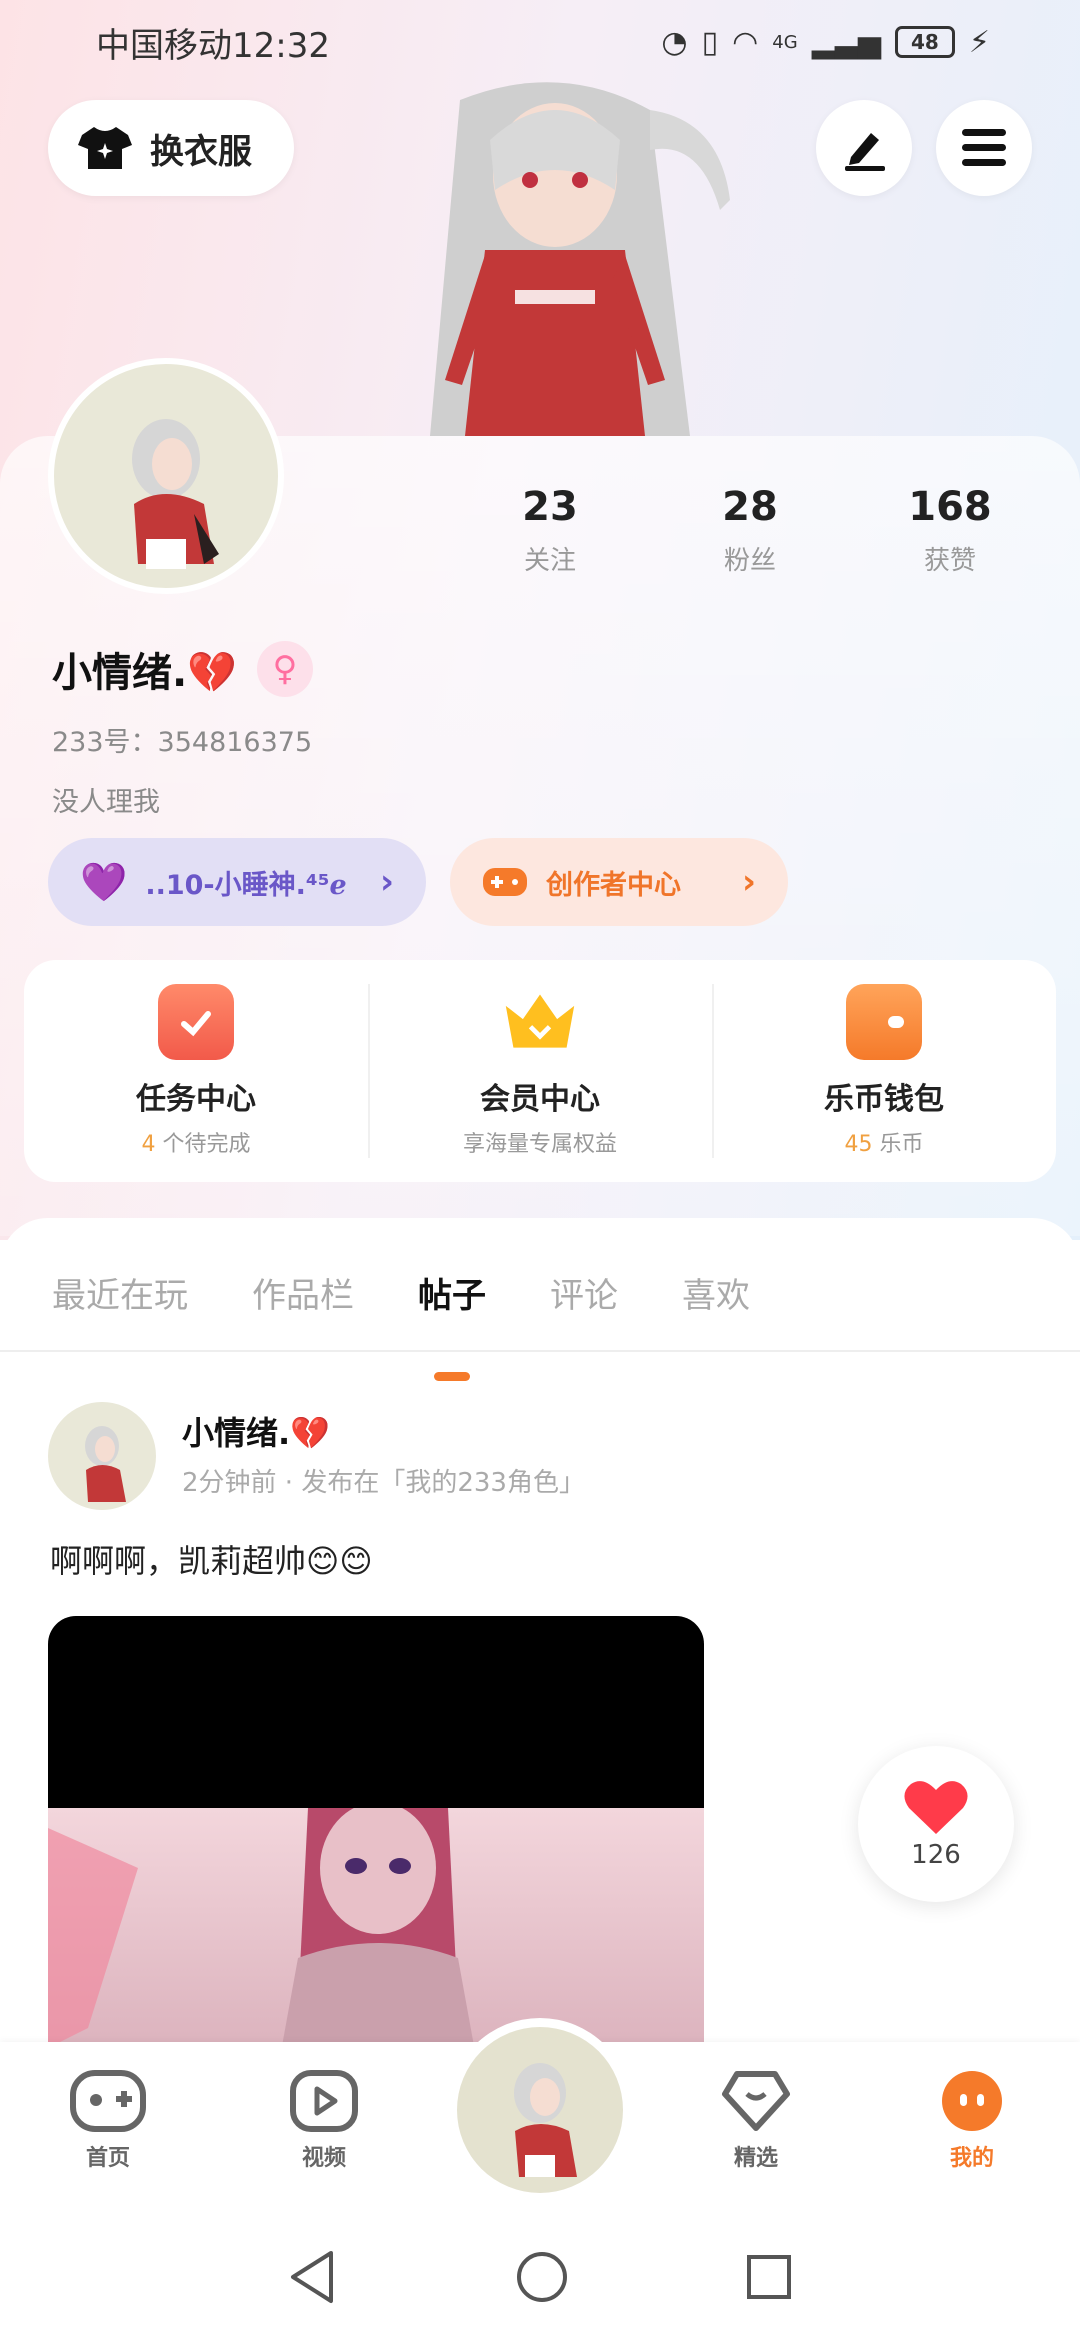 The height and width of the screenshot is (2340, 1080). I want to click on task-center-card: 任务中心 4 个待完成, so click(196, 1071).